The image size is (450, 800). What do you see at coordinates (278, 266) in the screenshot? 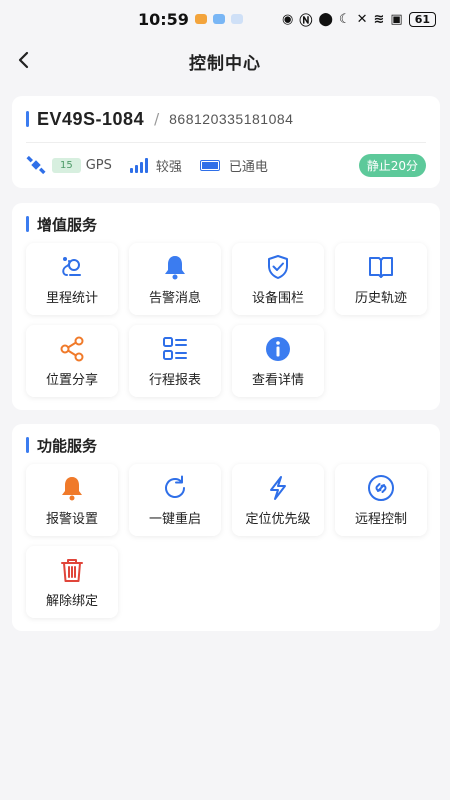
I see `shield-check-icon` at bounding box center [278, 266].